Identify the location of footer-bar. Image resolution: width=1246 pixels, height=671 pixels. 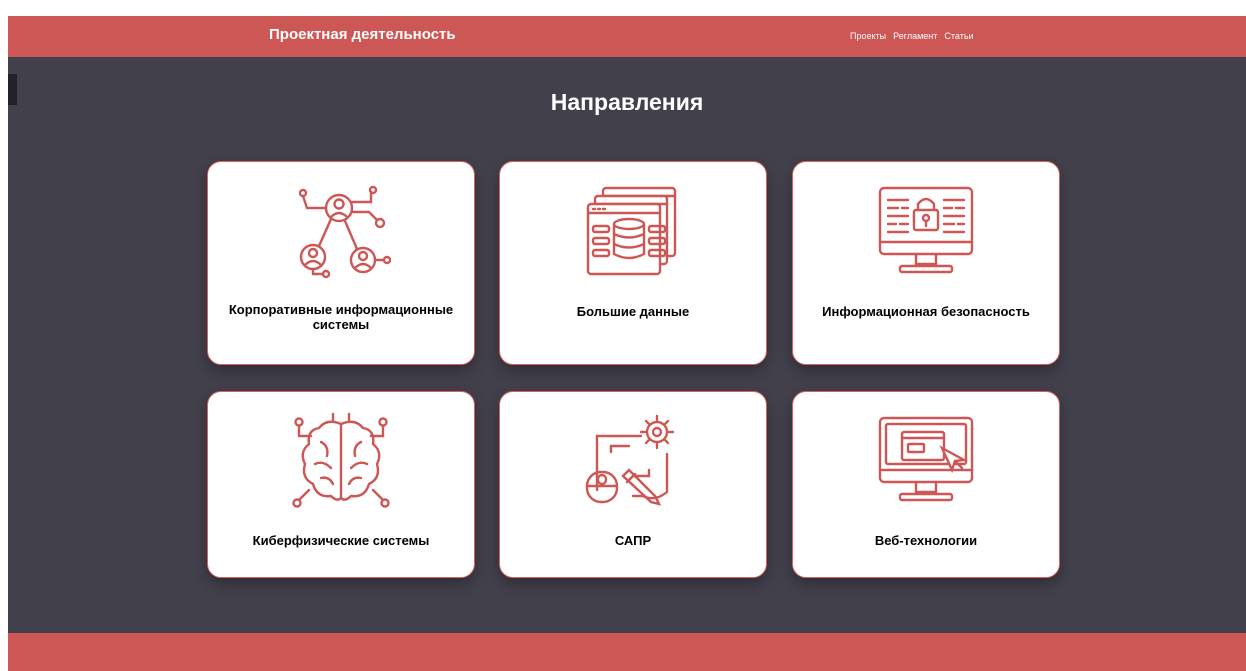
(627, 652).